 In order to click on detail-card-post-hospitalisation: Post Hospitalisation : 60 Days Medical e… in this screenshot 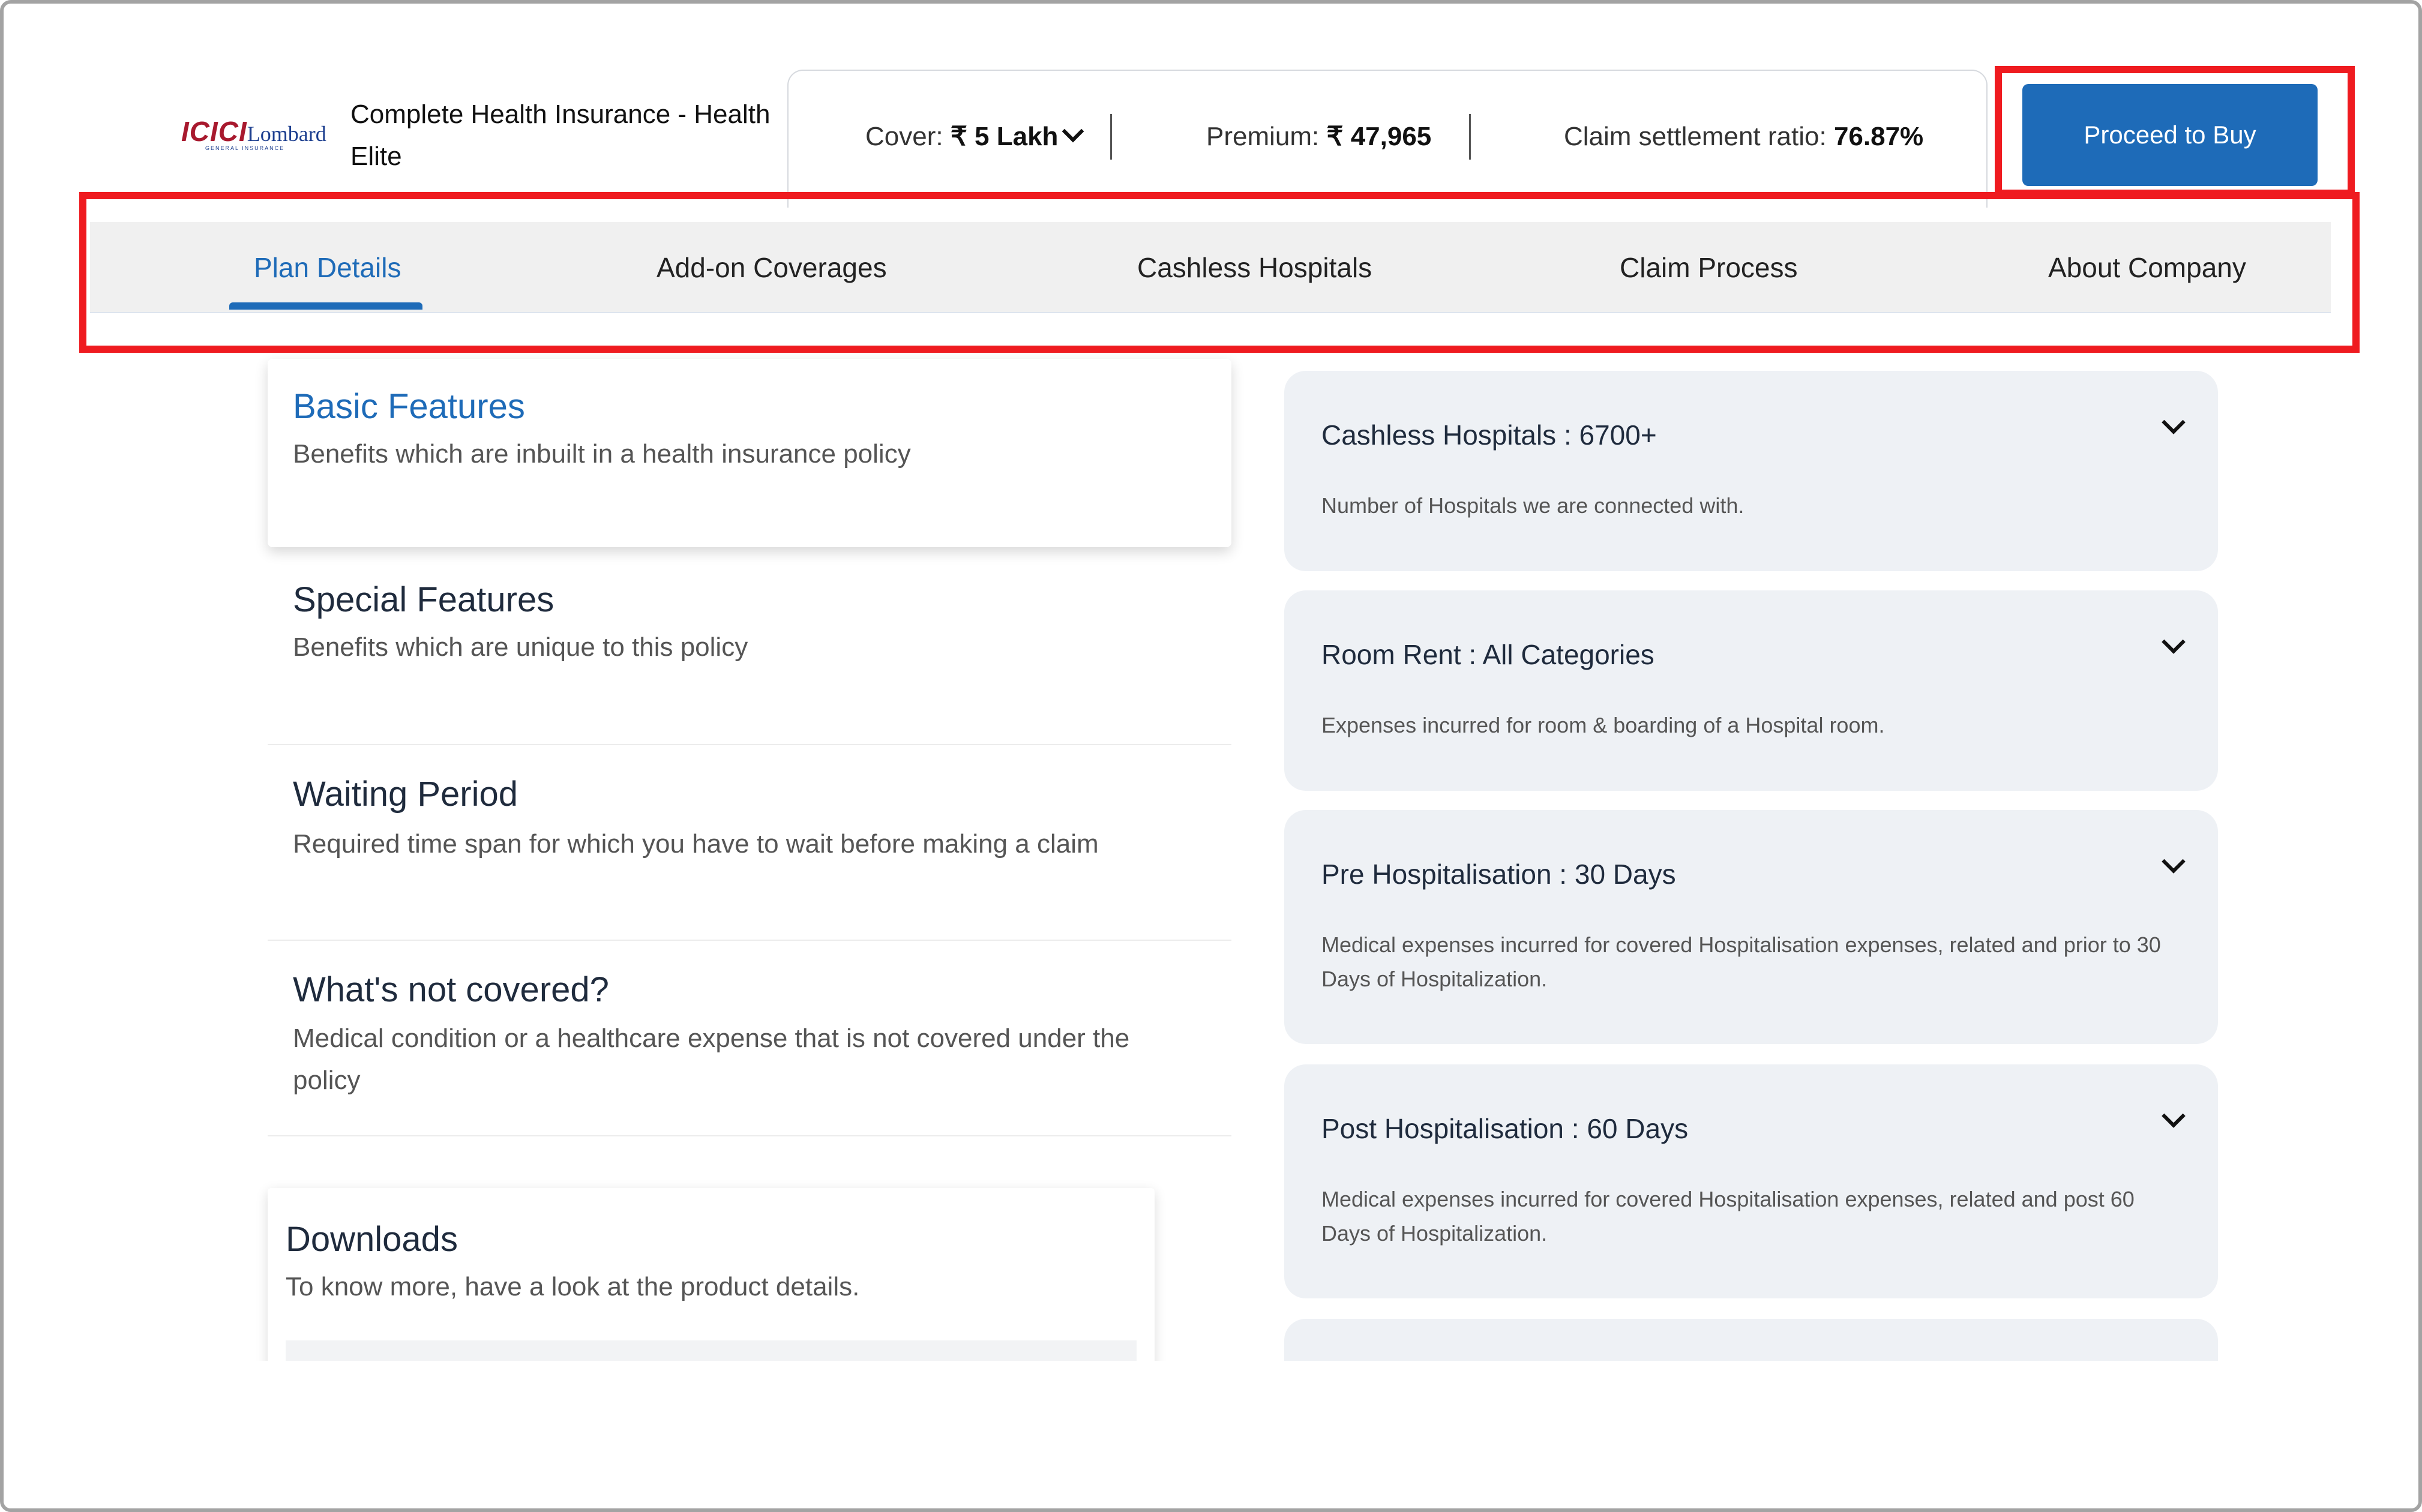, I will do `click(1751, 1181)`.